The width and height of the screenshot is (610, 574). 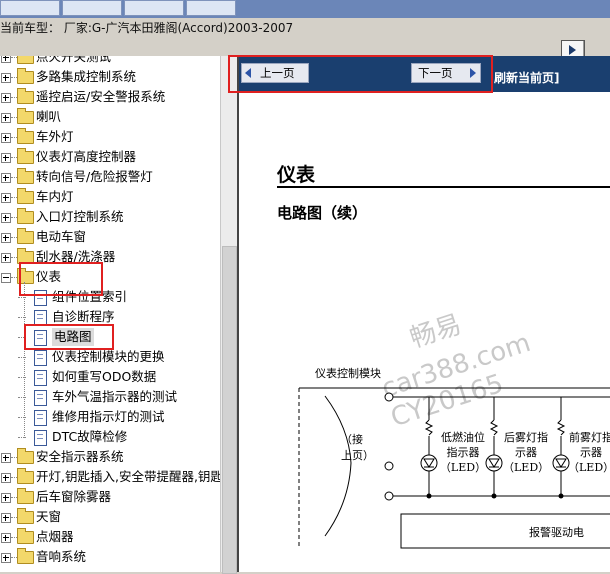 What do you see at coordinates (101, 96) in the screenshot?
I see `tree-item-label: 遥控启运/安全警报系统` at bounding box center [101, 96].